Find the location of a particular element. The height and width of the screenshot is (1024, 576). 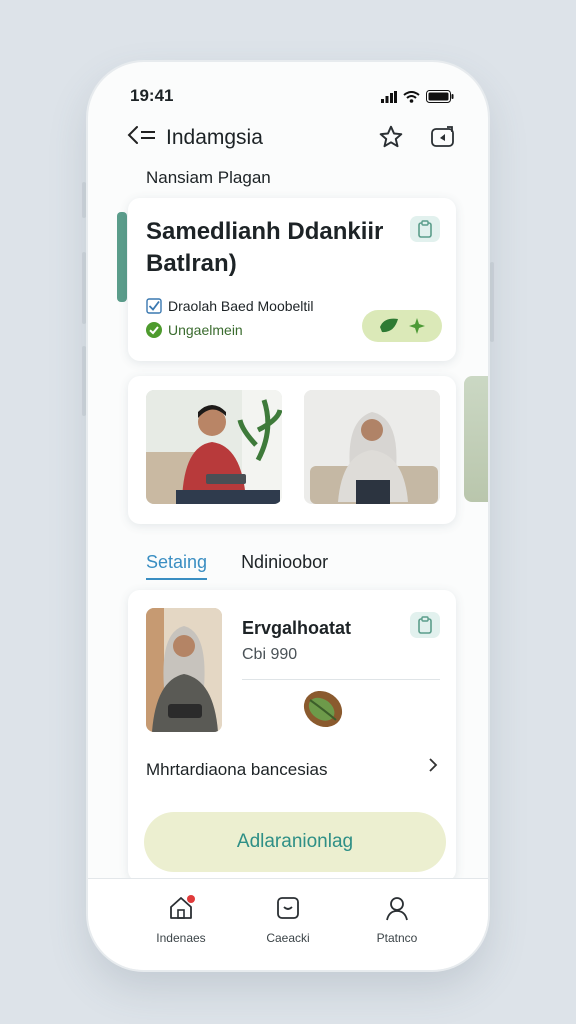

battery-icon is located at coordinates (440, 96).